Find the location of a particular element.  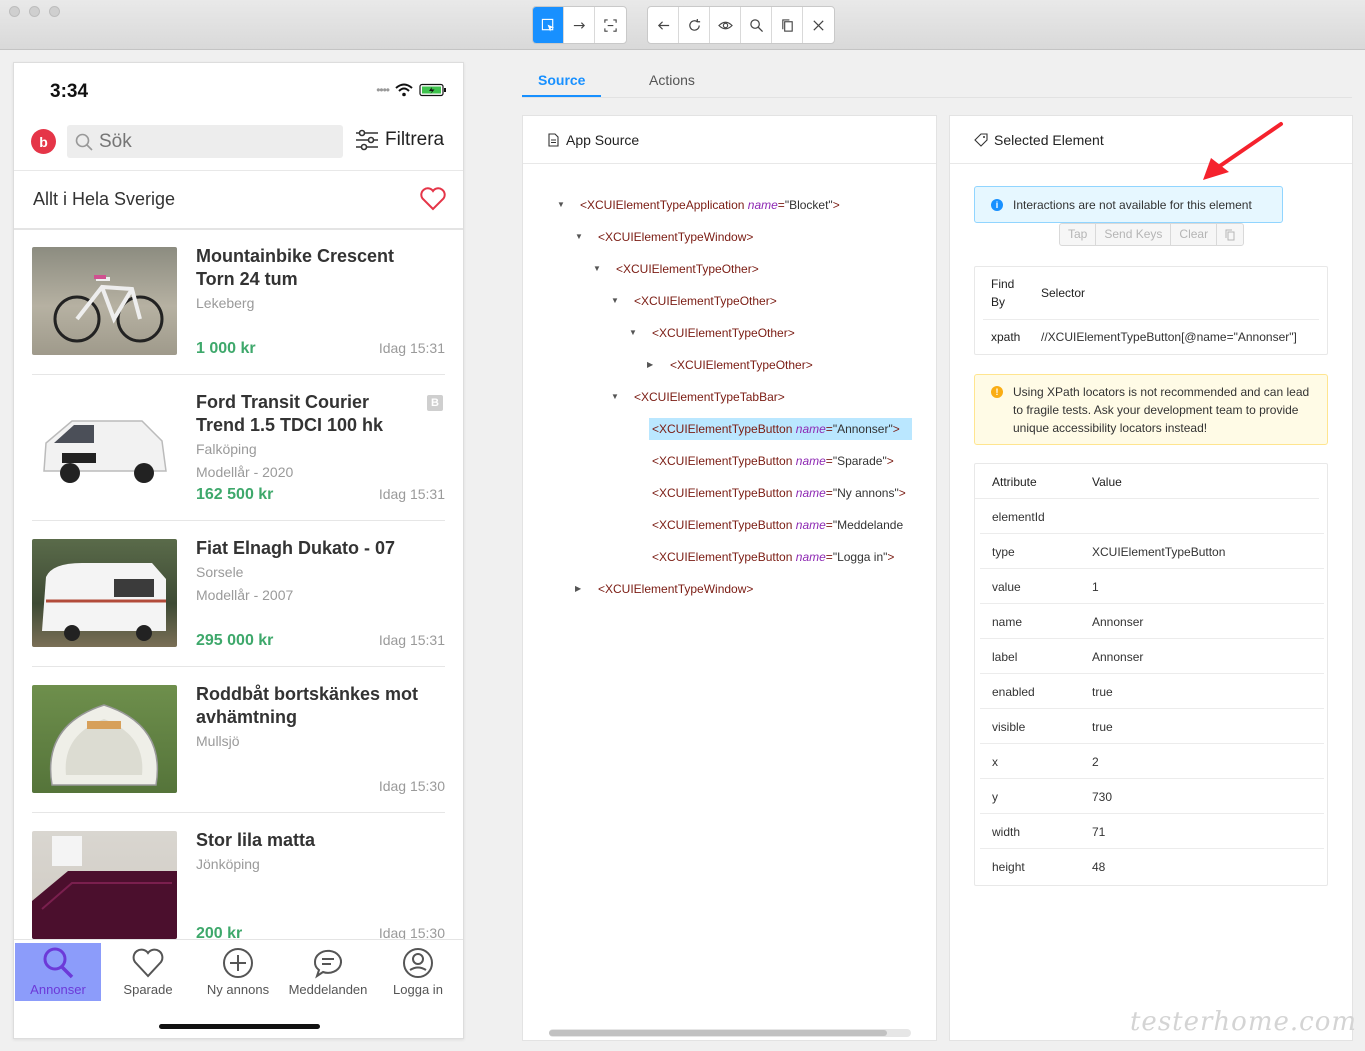

quit-session-button is located at coordinates (818, 25).